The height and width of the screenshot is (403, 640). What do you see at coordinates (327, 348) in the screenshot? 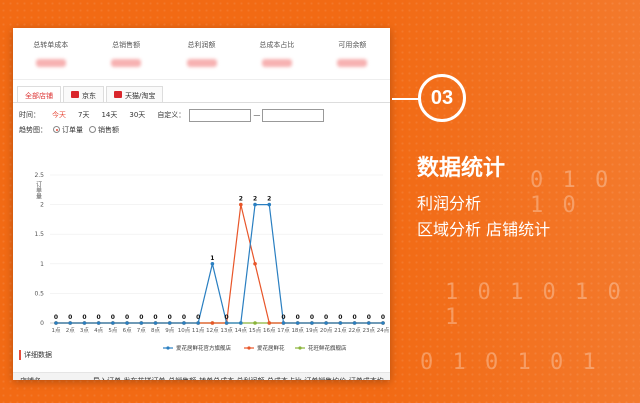
I see `legend-label: 花旺鲜花旗舰店` at bounding box center [327, 348].